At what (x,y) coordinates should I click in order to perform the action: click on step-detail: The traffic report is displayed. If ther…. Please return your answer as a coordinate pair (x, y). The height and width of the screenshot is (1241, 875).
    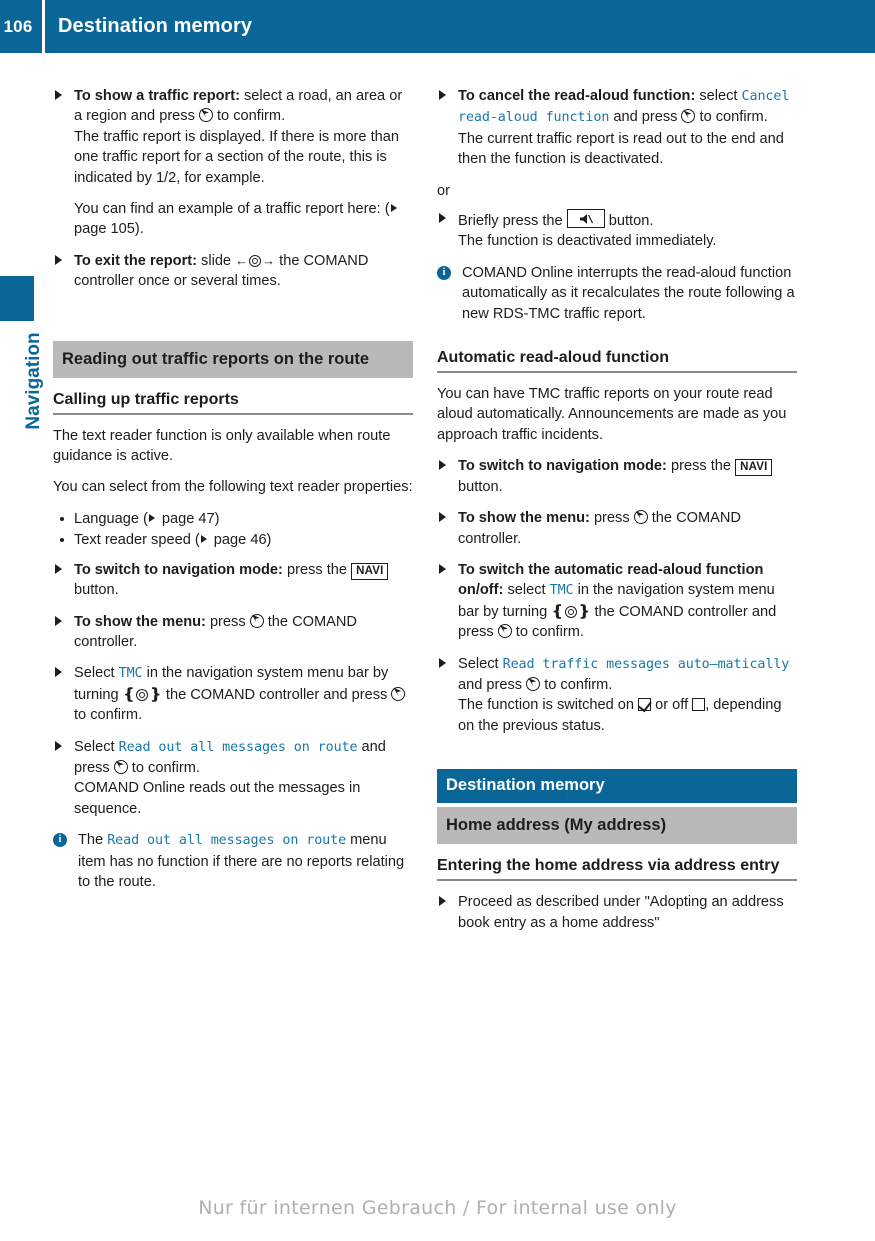
    Looking at the image, I should click on (236, 157).